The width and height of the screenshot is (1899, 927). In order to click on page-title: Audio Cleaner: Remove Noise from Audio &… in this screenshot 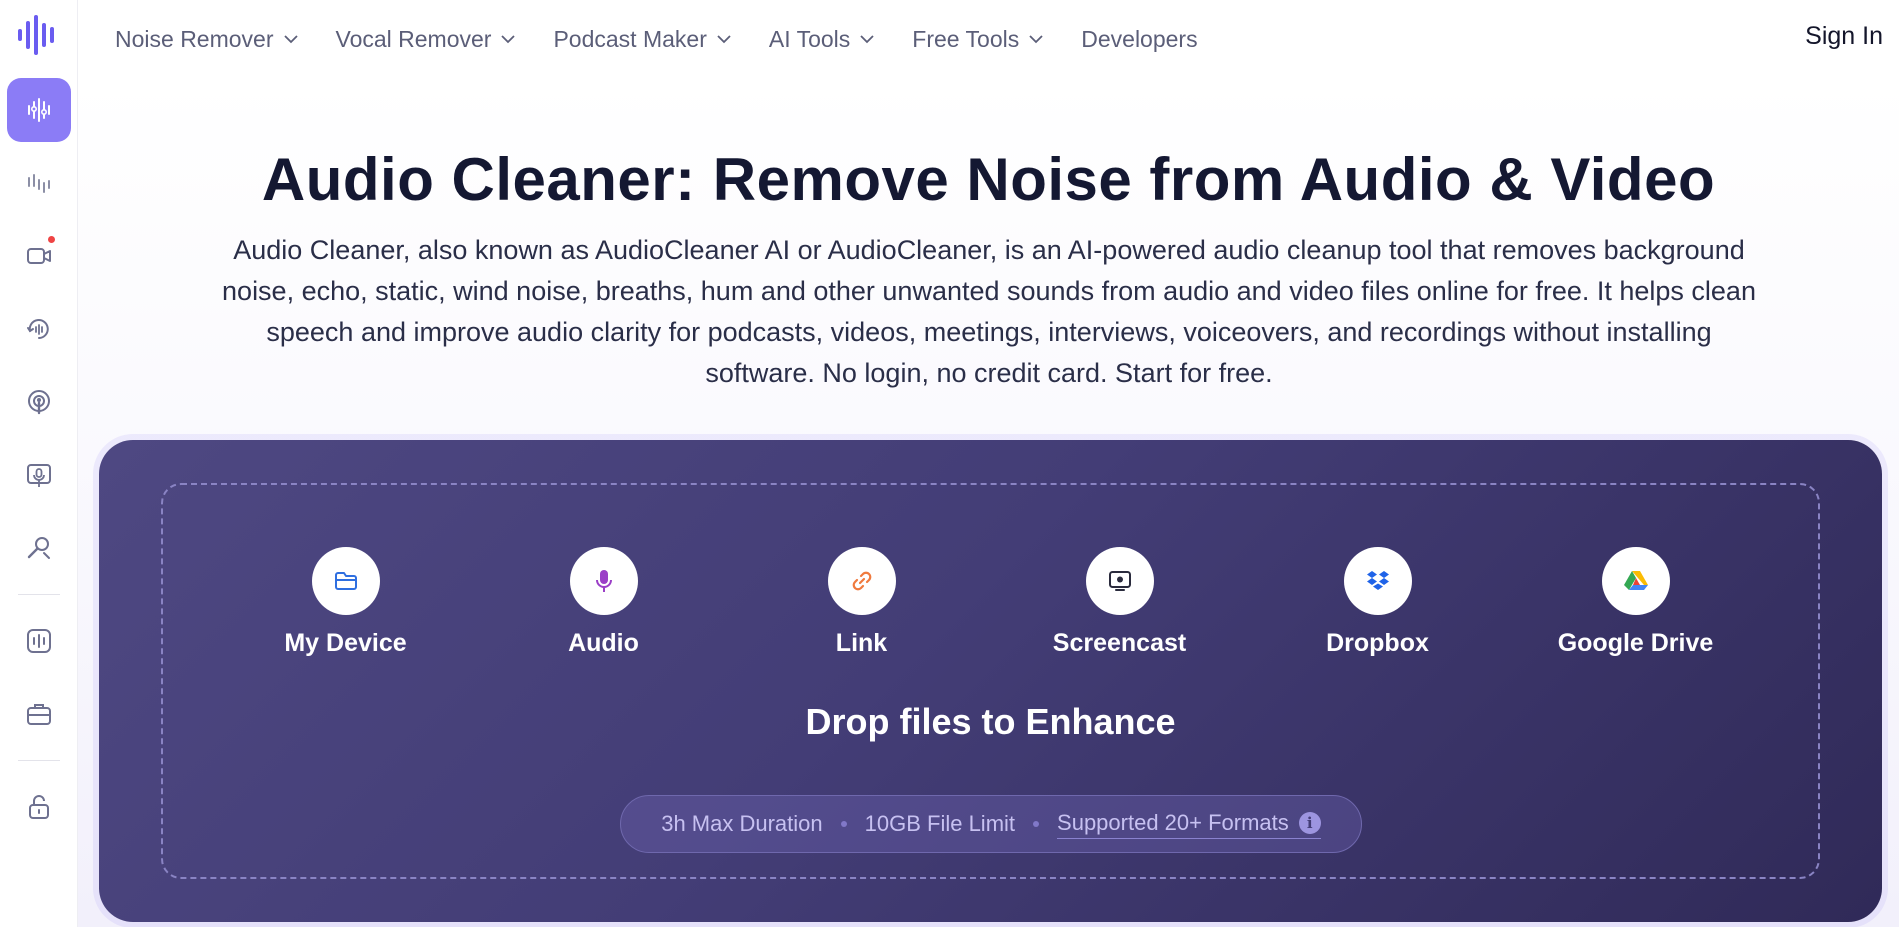, I will do `click(988, 179)`.